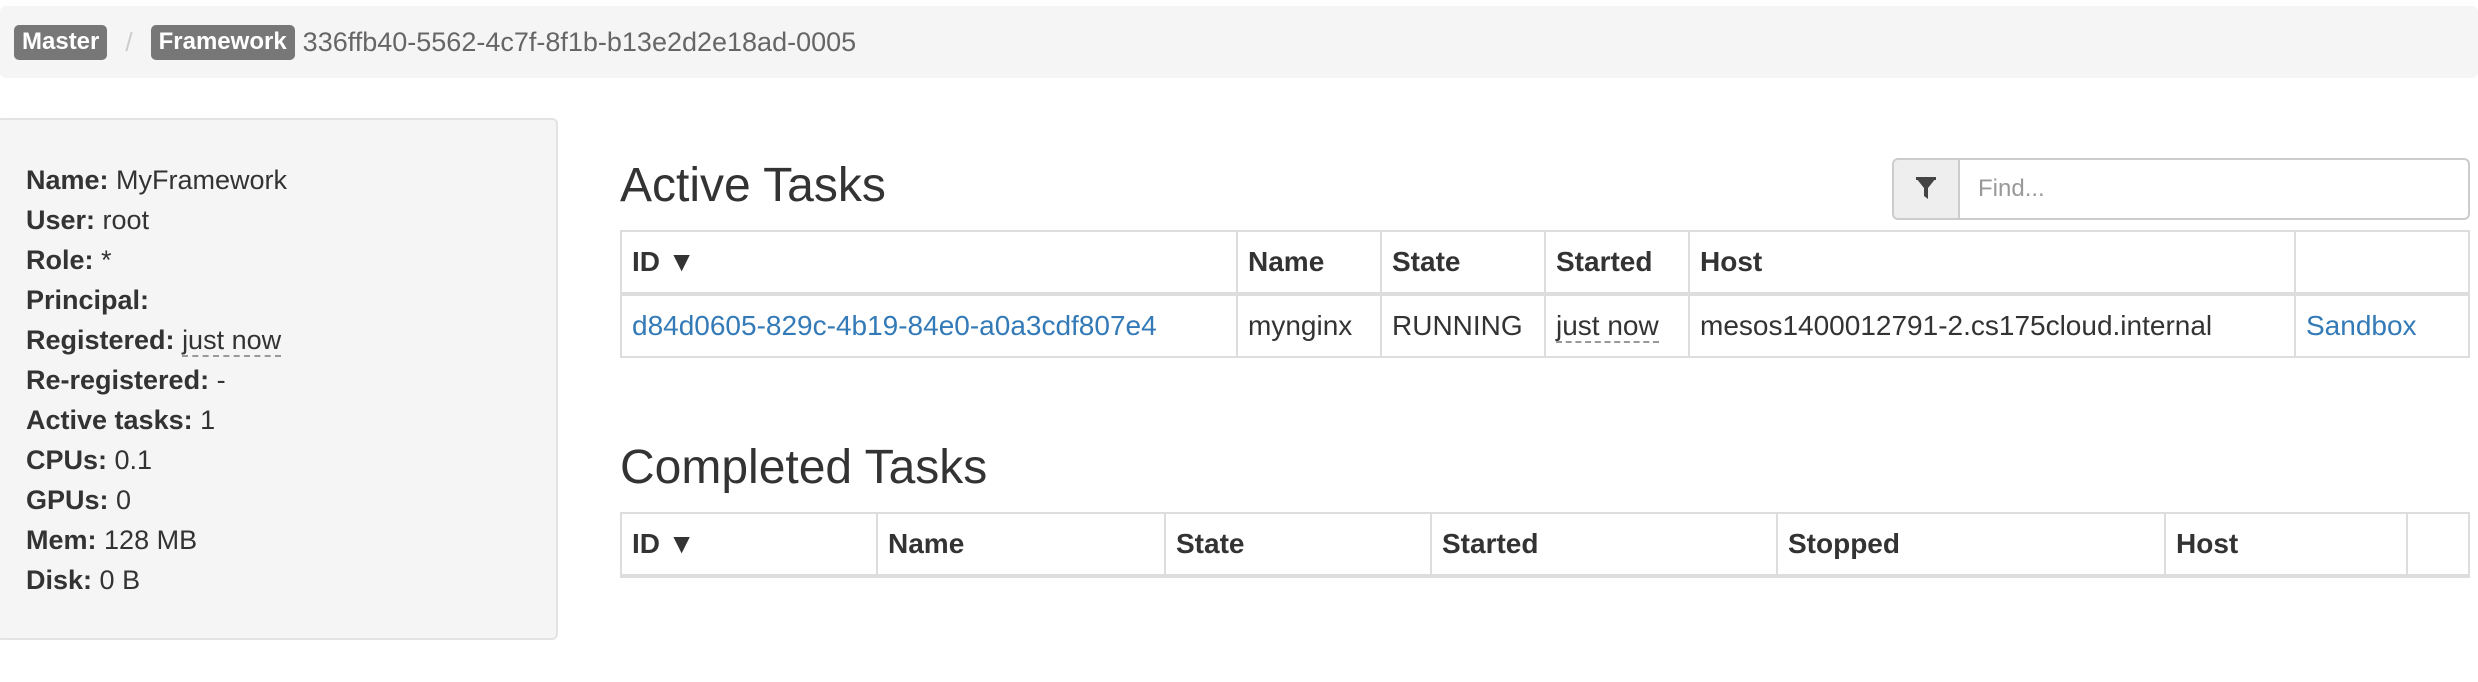 This screenshot has height=682, width=2478. I want to click on task-host-cell: mesos1400012791-2.cs175cloud.internal, so click(1992, 325).